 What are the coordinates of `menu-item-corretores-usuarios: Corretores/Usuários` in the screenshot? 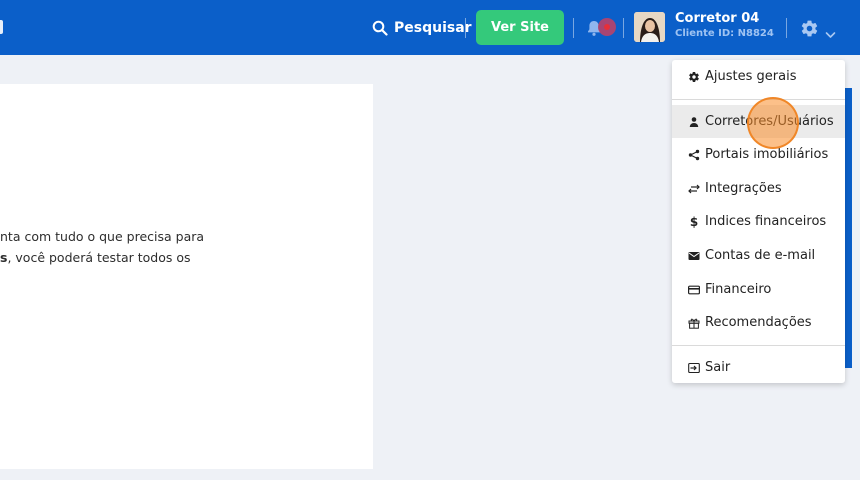 It's located at (758, 121).